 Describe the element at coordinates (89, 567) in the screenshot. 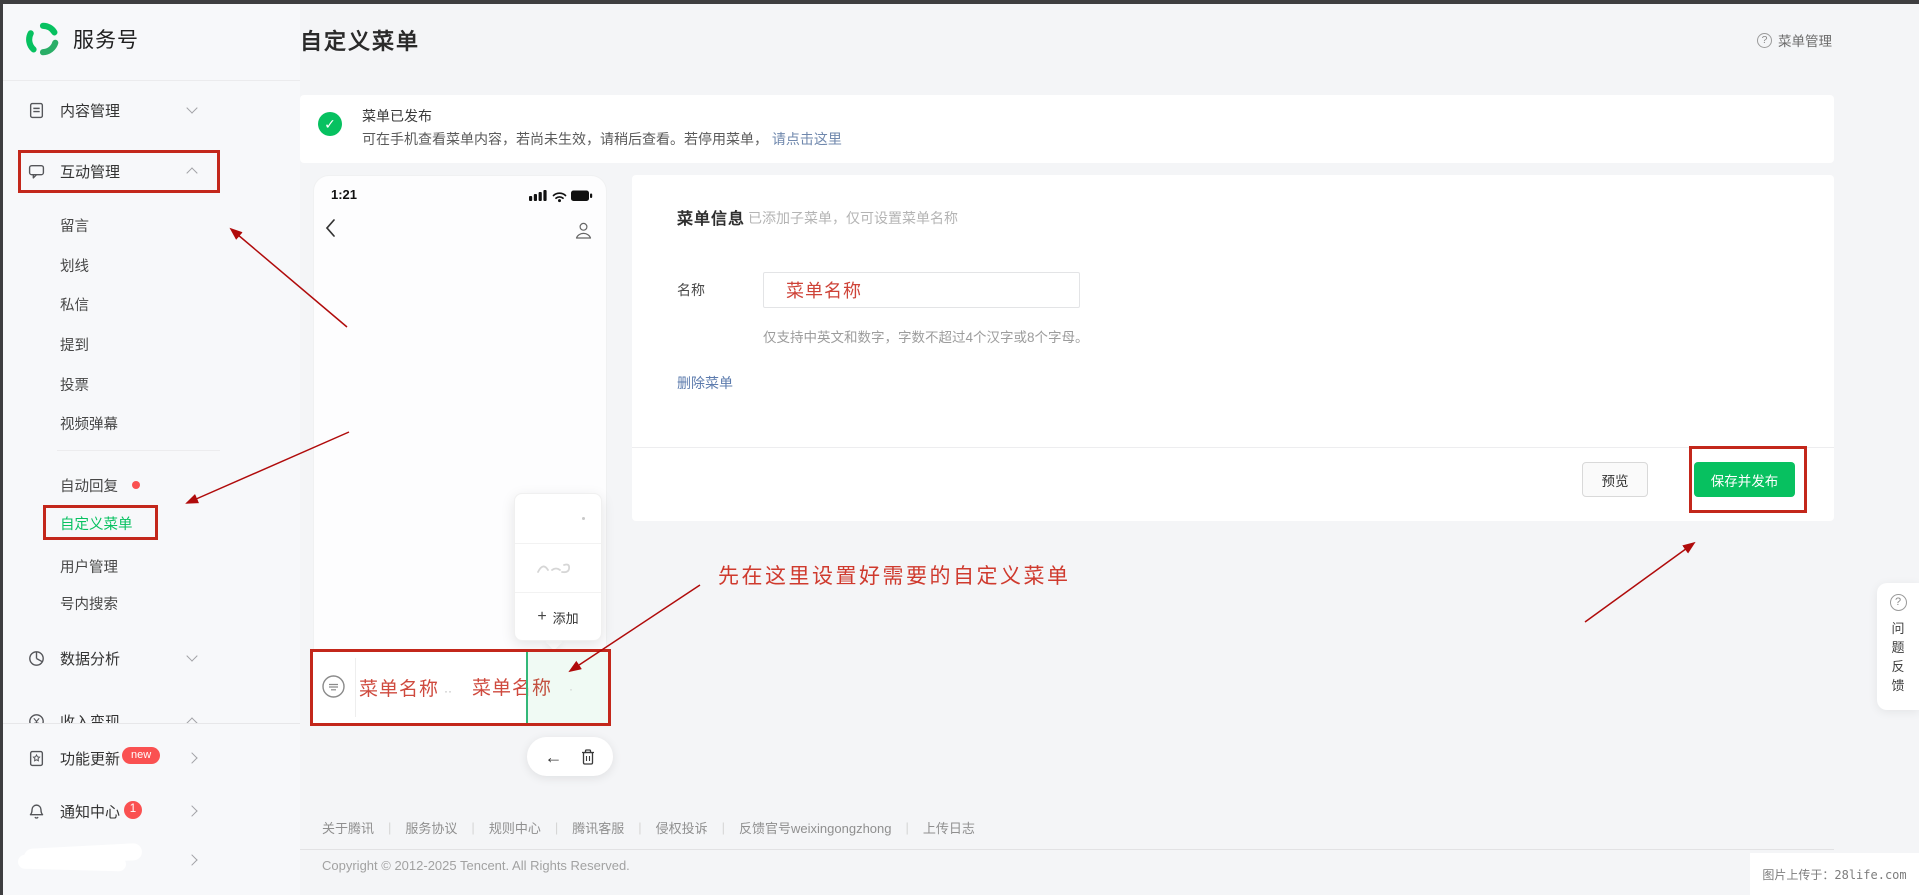

I see `sidebar-item-label: 用户管理` at that location.